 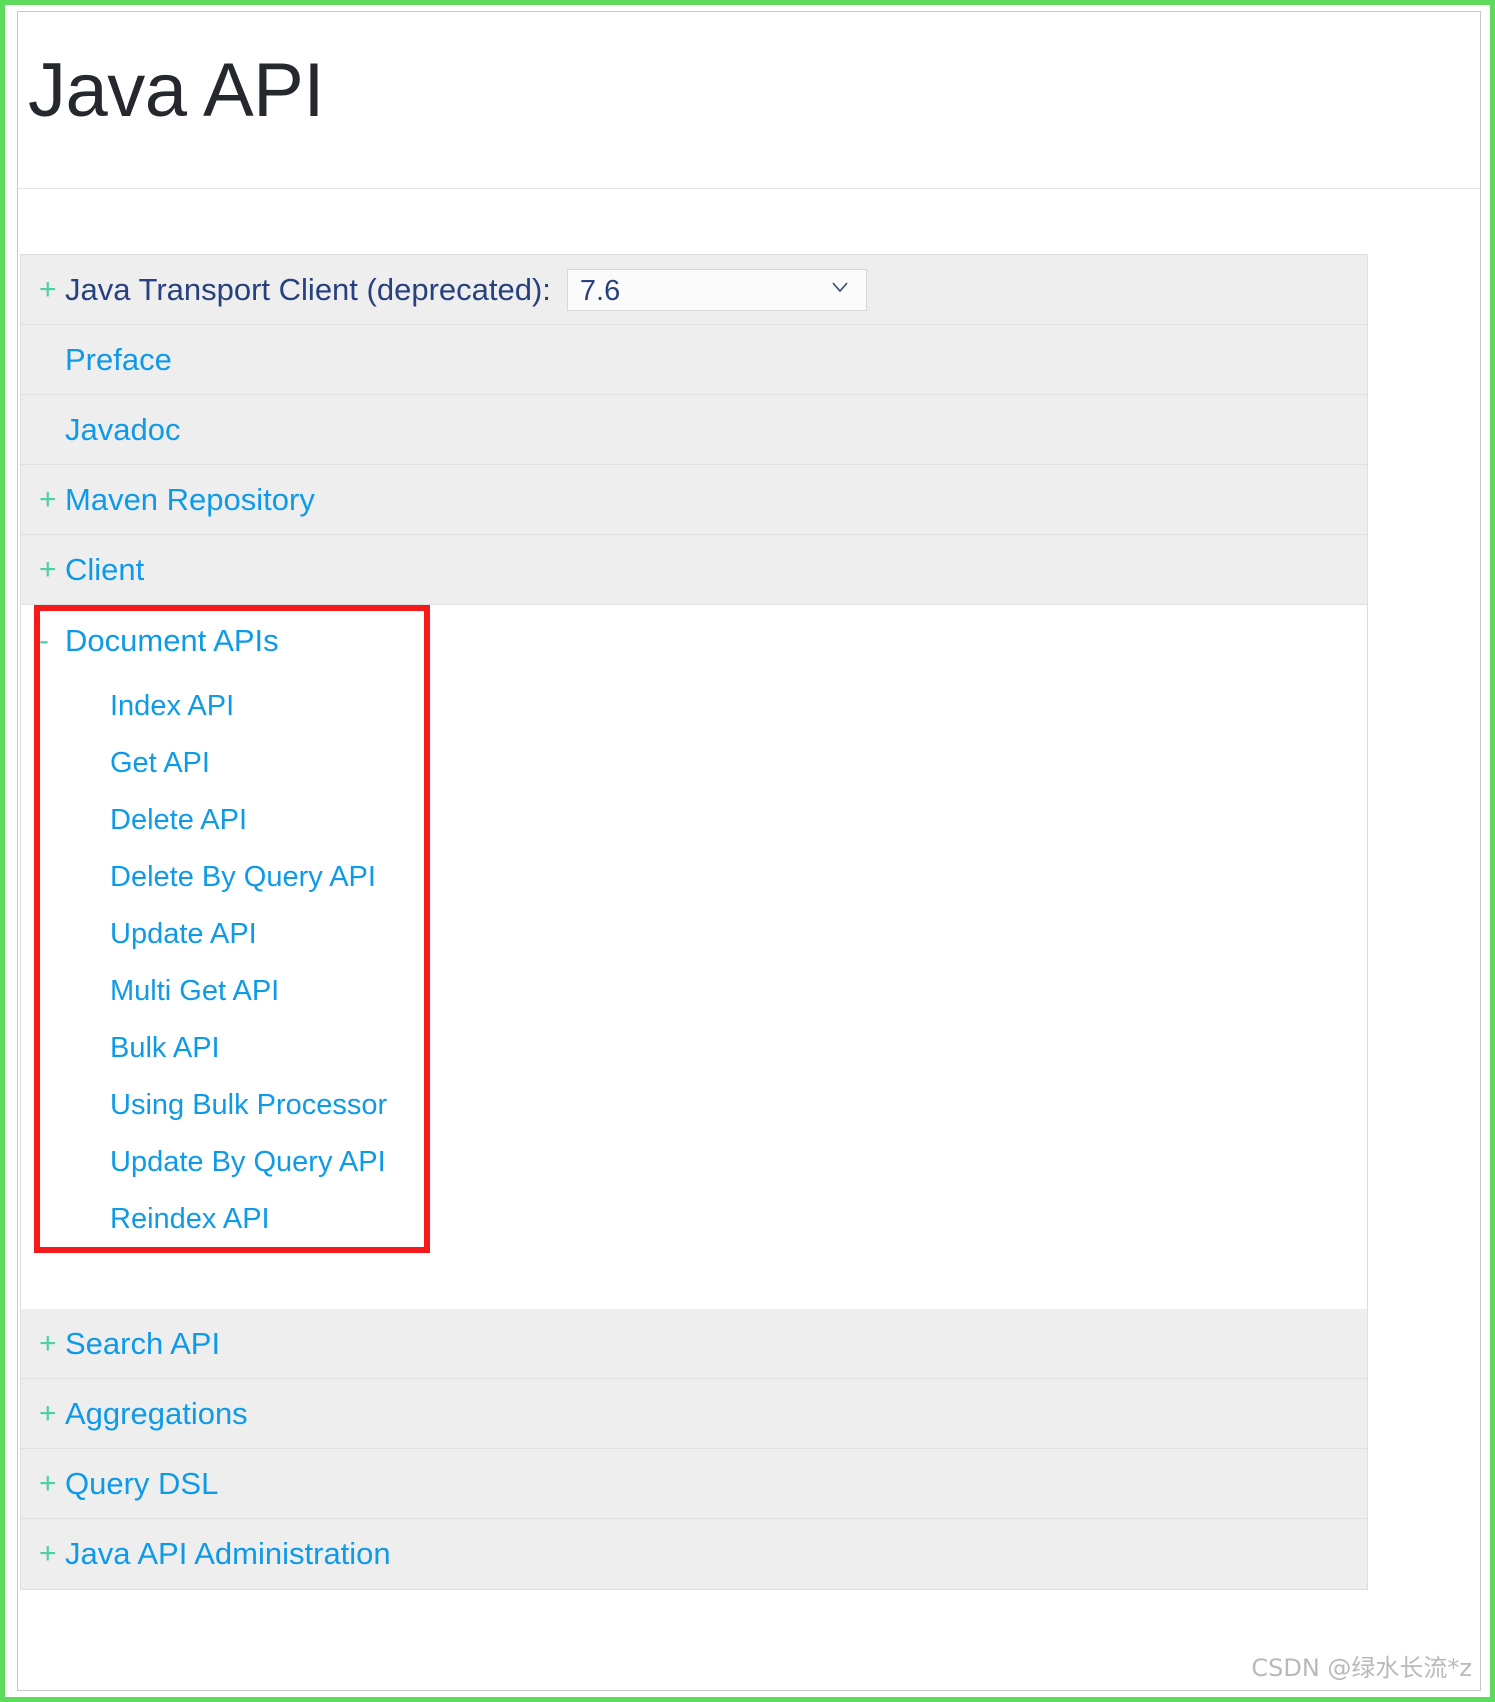 I want to click on spacer-after-document-apis, so click(x=694, y=1298).